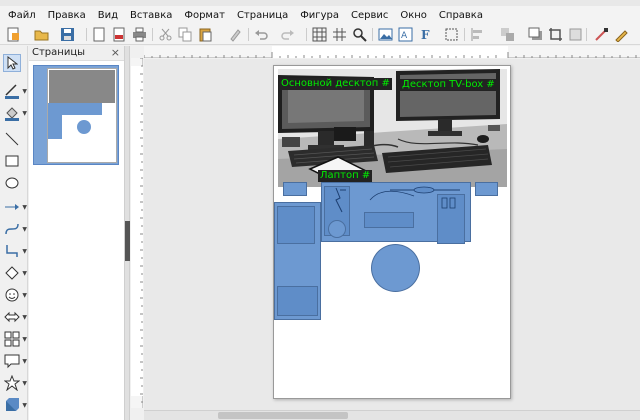 This screenshot has height=420, width=640. What do you see at coordinates (507, 34) in the screenshot?
I see `arrange-icon` at bounding box center [507, 34].